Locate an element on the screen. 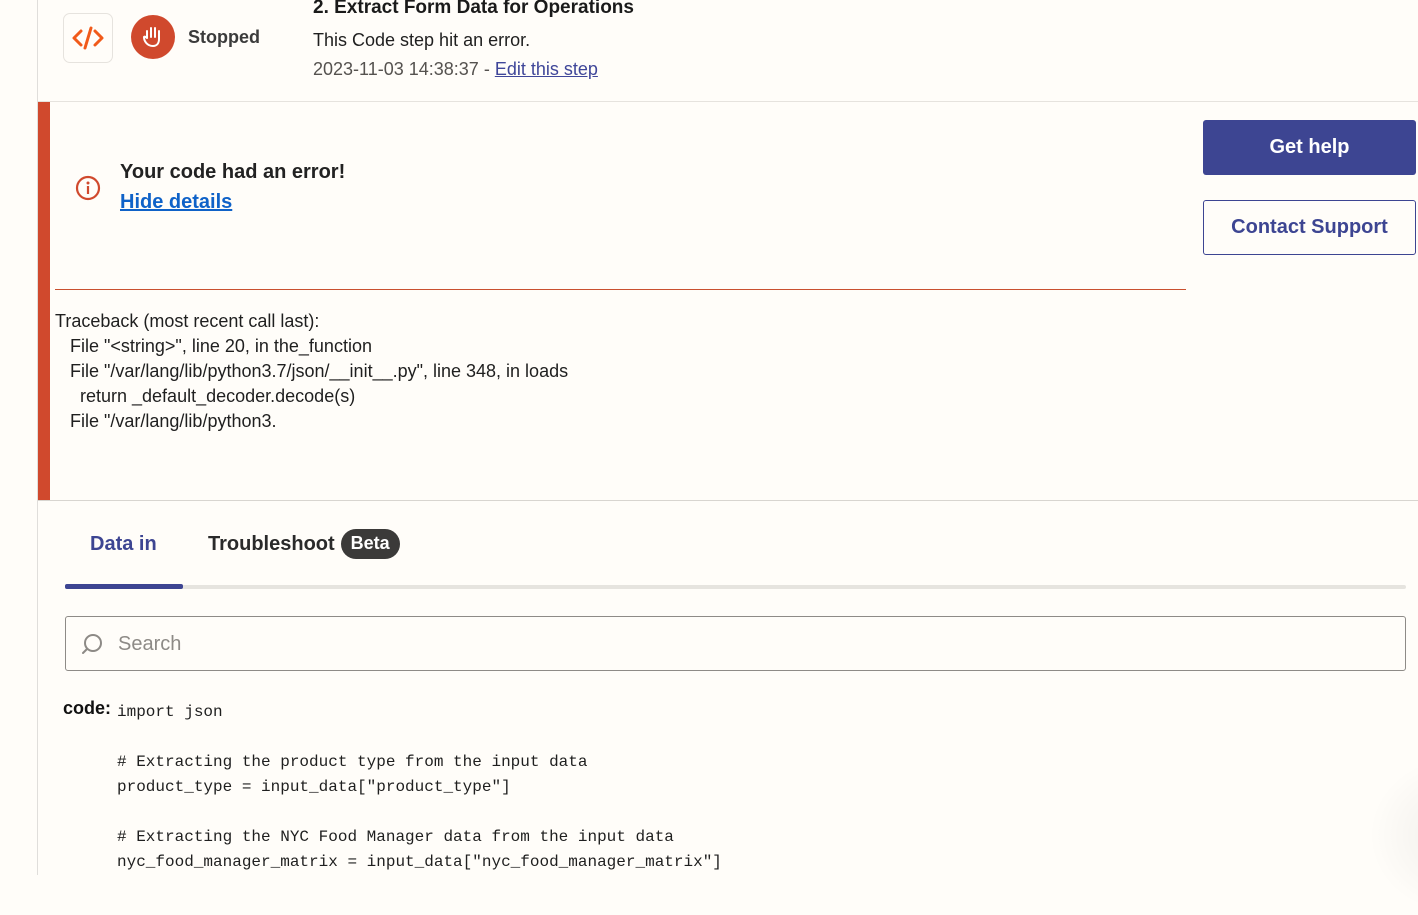  code-field-label: code: is located at coordinates (87, 708).